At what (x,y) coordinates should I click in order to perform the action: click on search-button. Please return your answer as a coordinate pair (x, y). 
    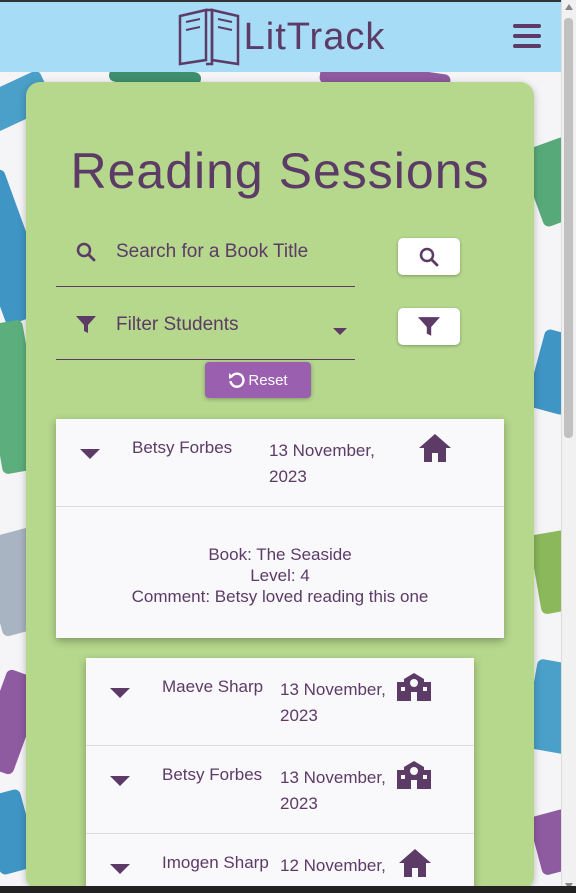
    Looking at the image, I should click on (429, 256).